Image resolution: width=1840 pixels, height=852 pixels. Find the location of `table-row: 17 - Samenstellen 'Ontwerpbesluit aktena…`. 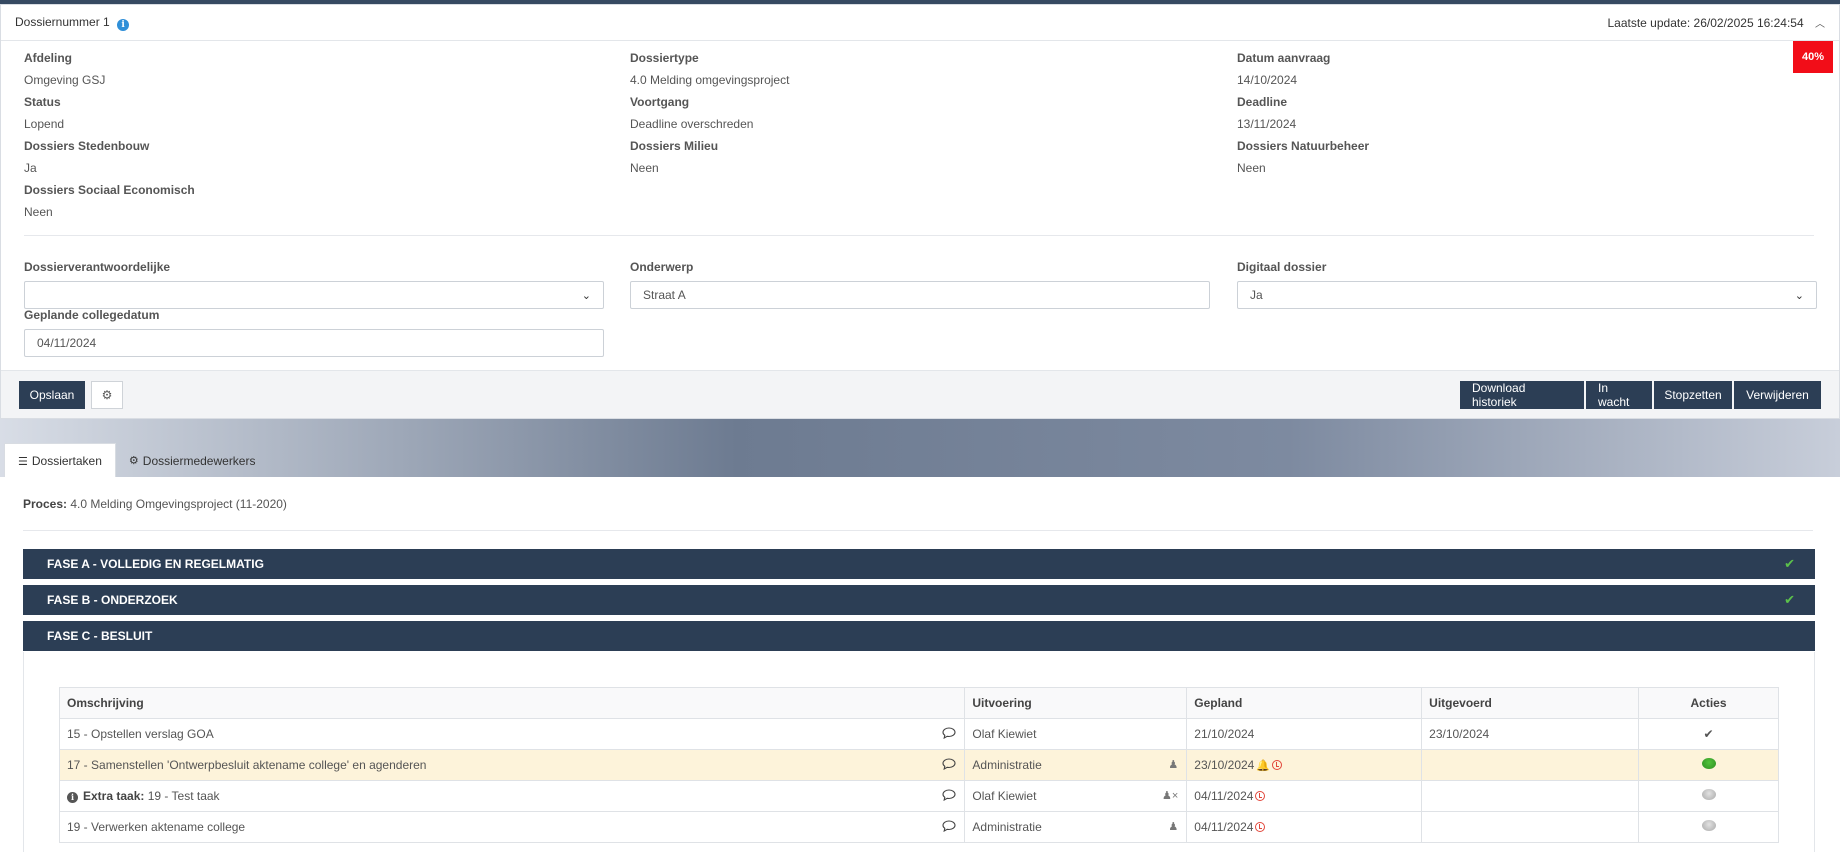

table-row: 17 - Samenstellen 'Ontwerpbesluit aktena… is located at coordinates (918, 765).